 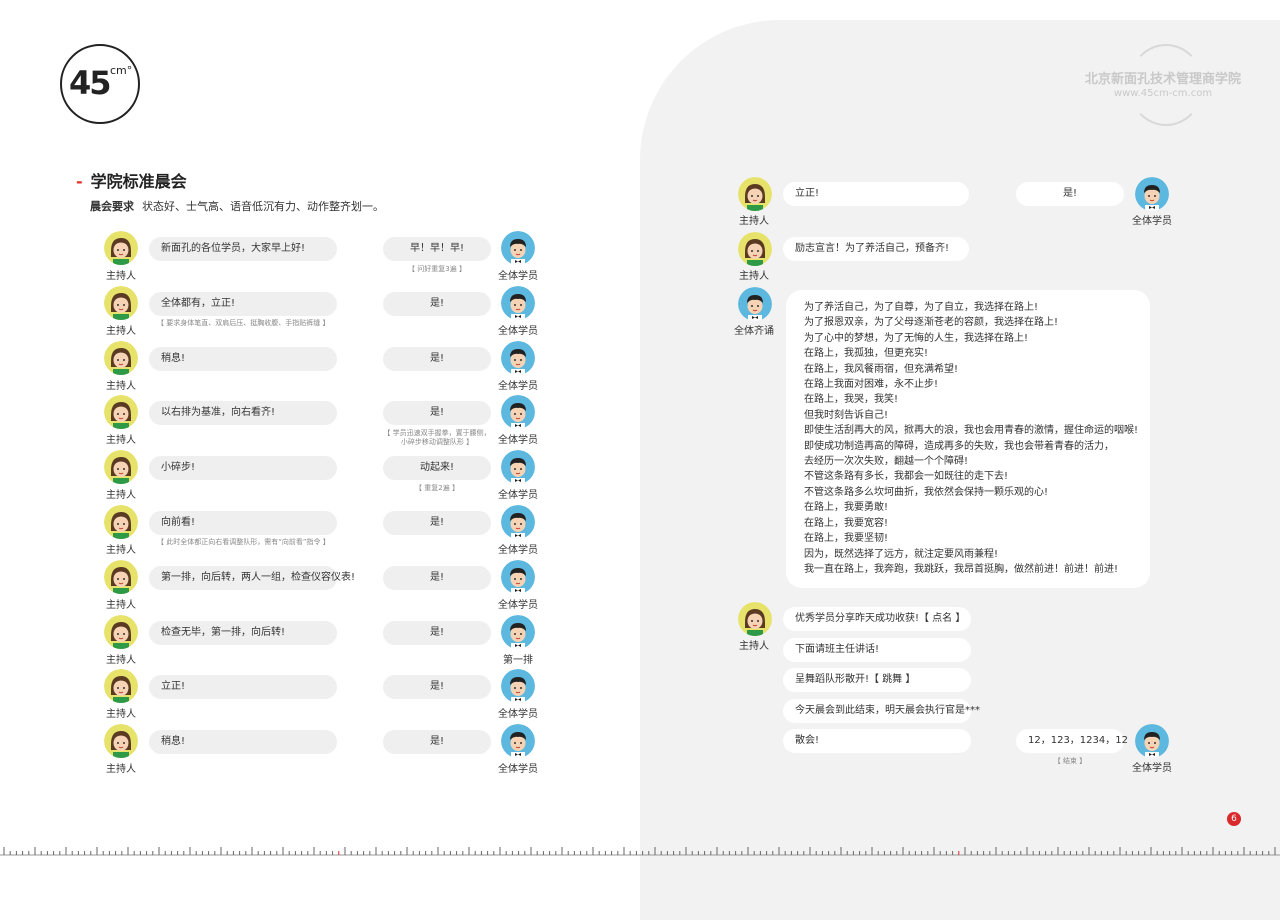 What do you see at coordinates (112, 206) in the screenshot?
I see `requirements-label: 晨会要求` at bounding box center [112, 206].